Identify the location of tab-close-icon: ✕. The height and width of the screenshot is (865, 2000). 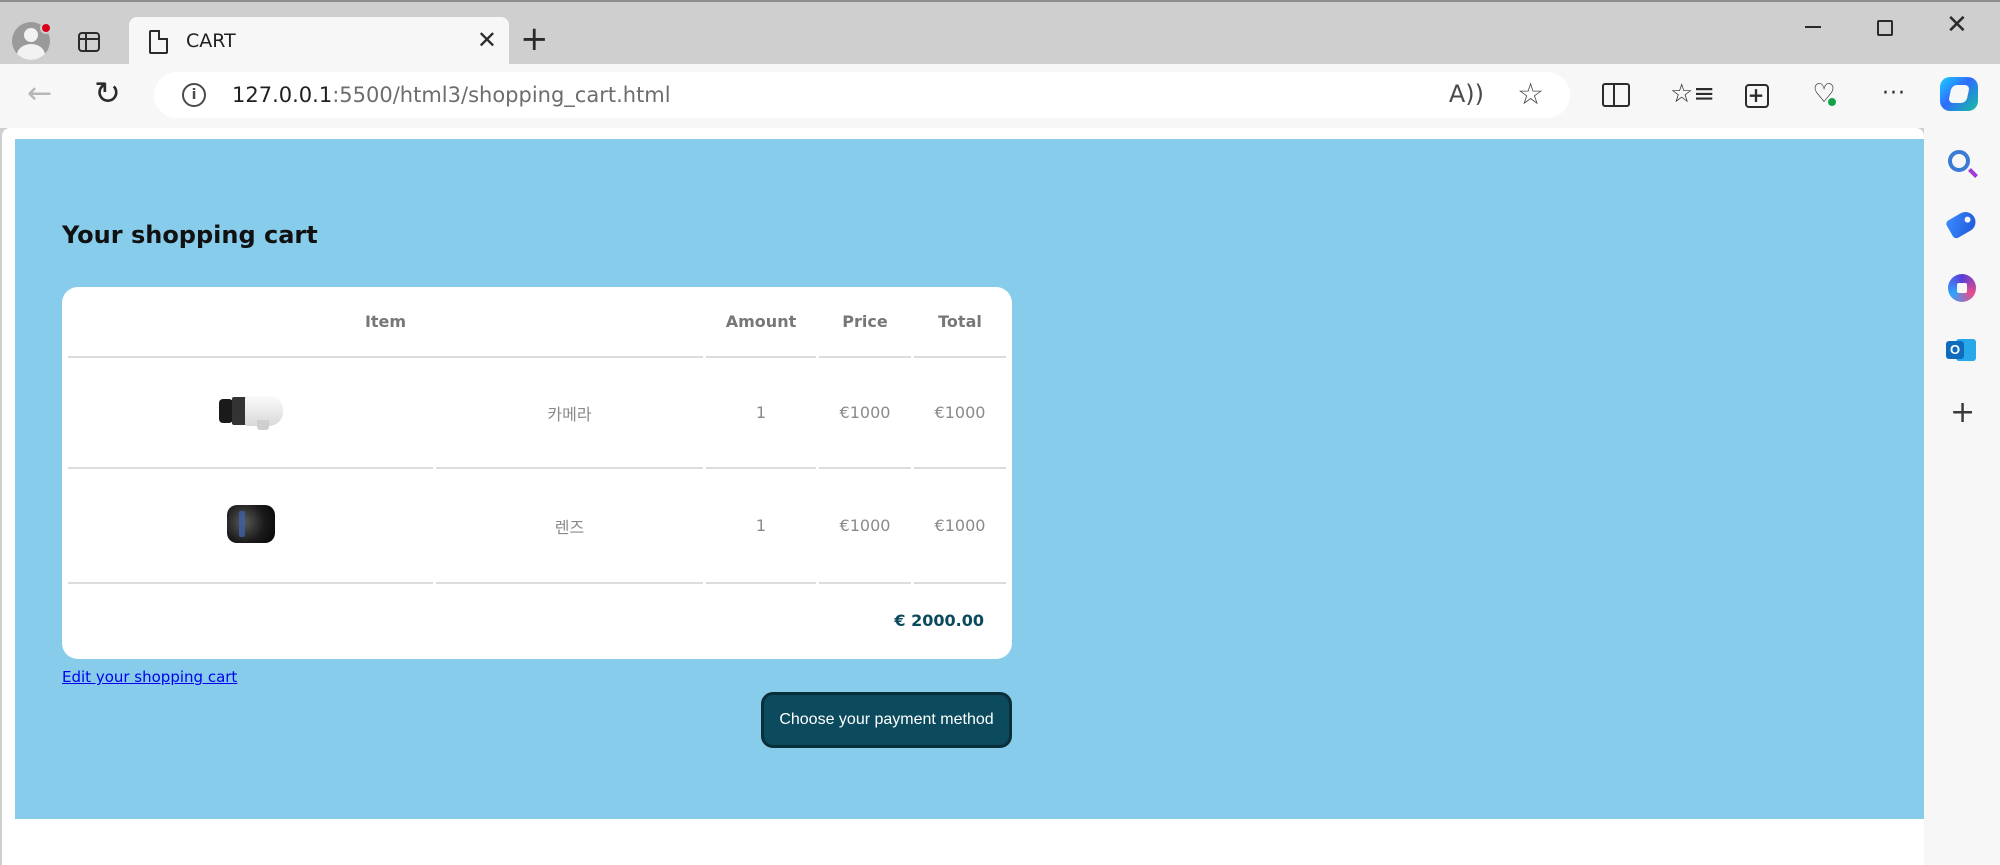
(487, 40).